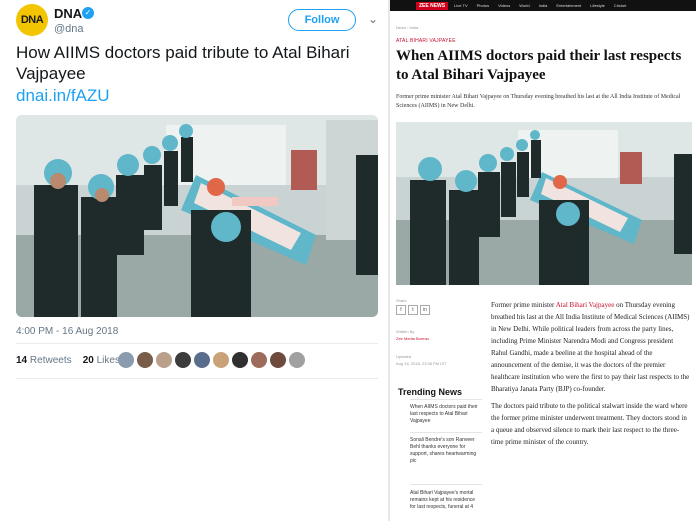  Describe the element at coordinates (523, 305) in the screenshot. I see `body-text-run: Former prime minister` at that location.